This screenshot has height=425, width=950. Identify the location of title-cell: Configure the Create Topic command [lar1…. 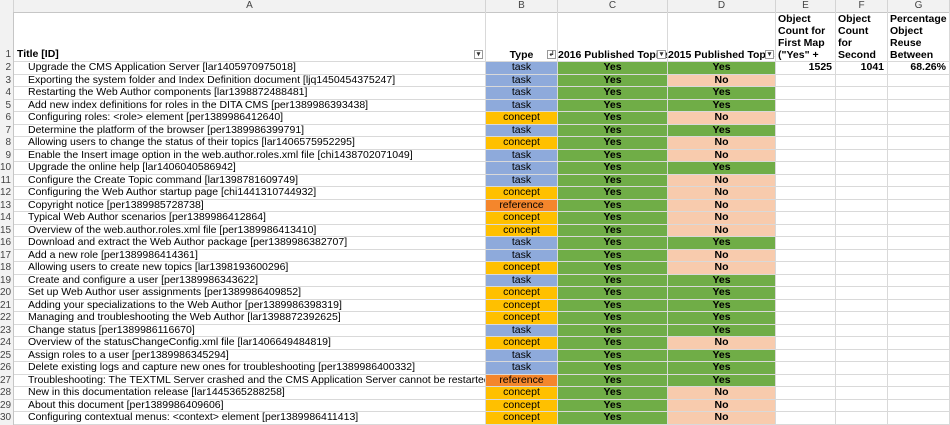
(250, 180).